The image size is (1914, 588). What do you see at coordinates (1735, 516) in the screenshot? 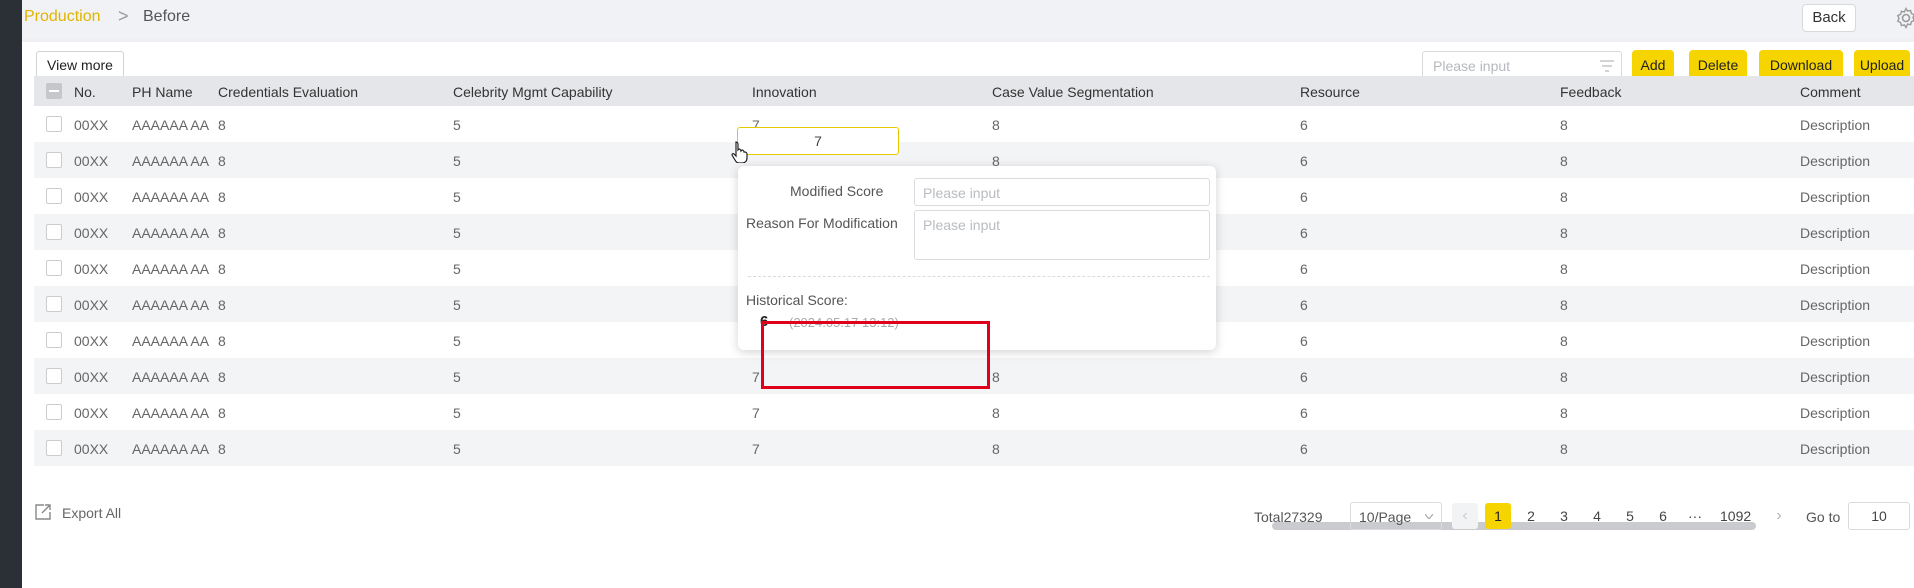
I see `page-last: 1092` at bounding box center [1735, 516].